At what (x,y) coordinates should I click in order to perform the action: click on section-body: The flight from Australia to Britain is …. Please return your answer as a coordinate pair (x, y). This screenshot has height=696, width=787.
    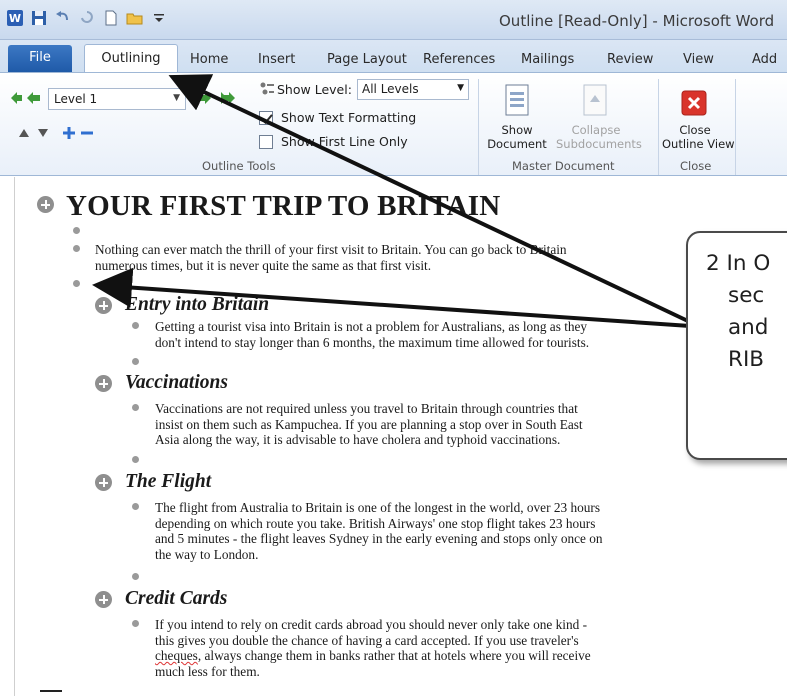
    Looking at the image, I should click on (379, 531).